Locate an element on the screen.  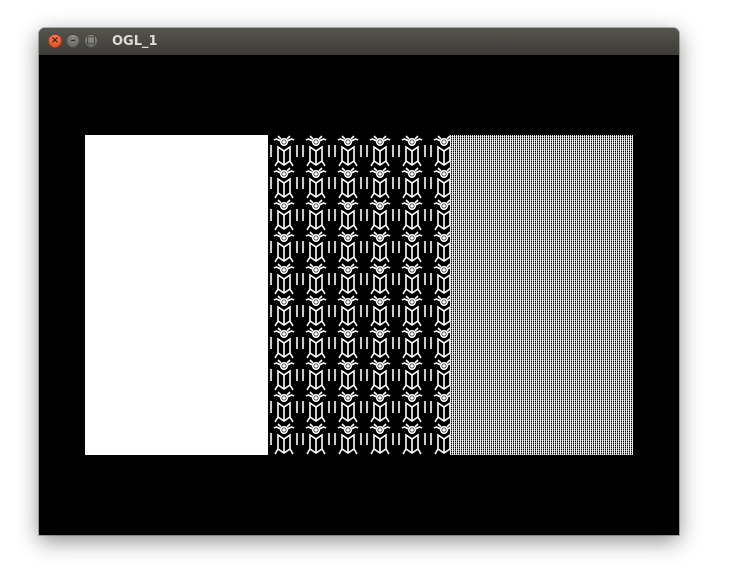
bug-pattern-quad is located at coordinates (359, 295).